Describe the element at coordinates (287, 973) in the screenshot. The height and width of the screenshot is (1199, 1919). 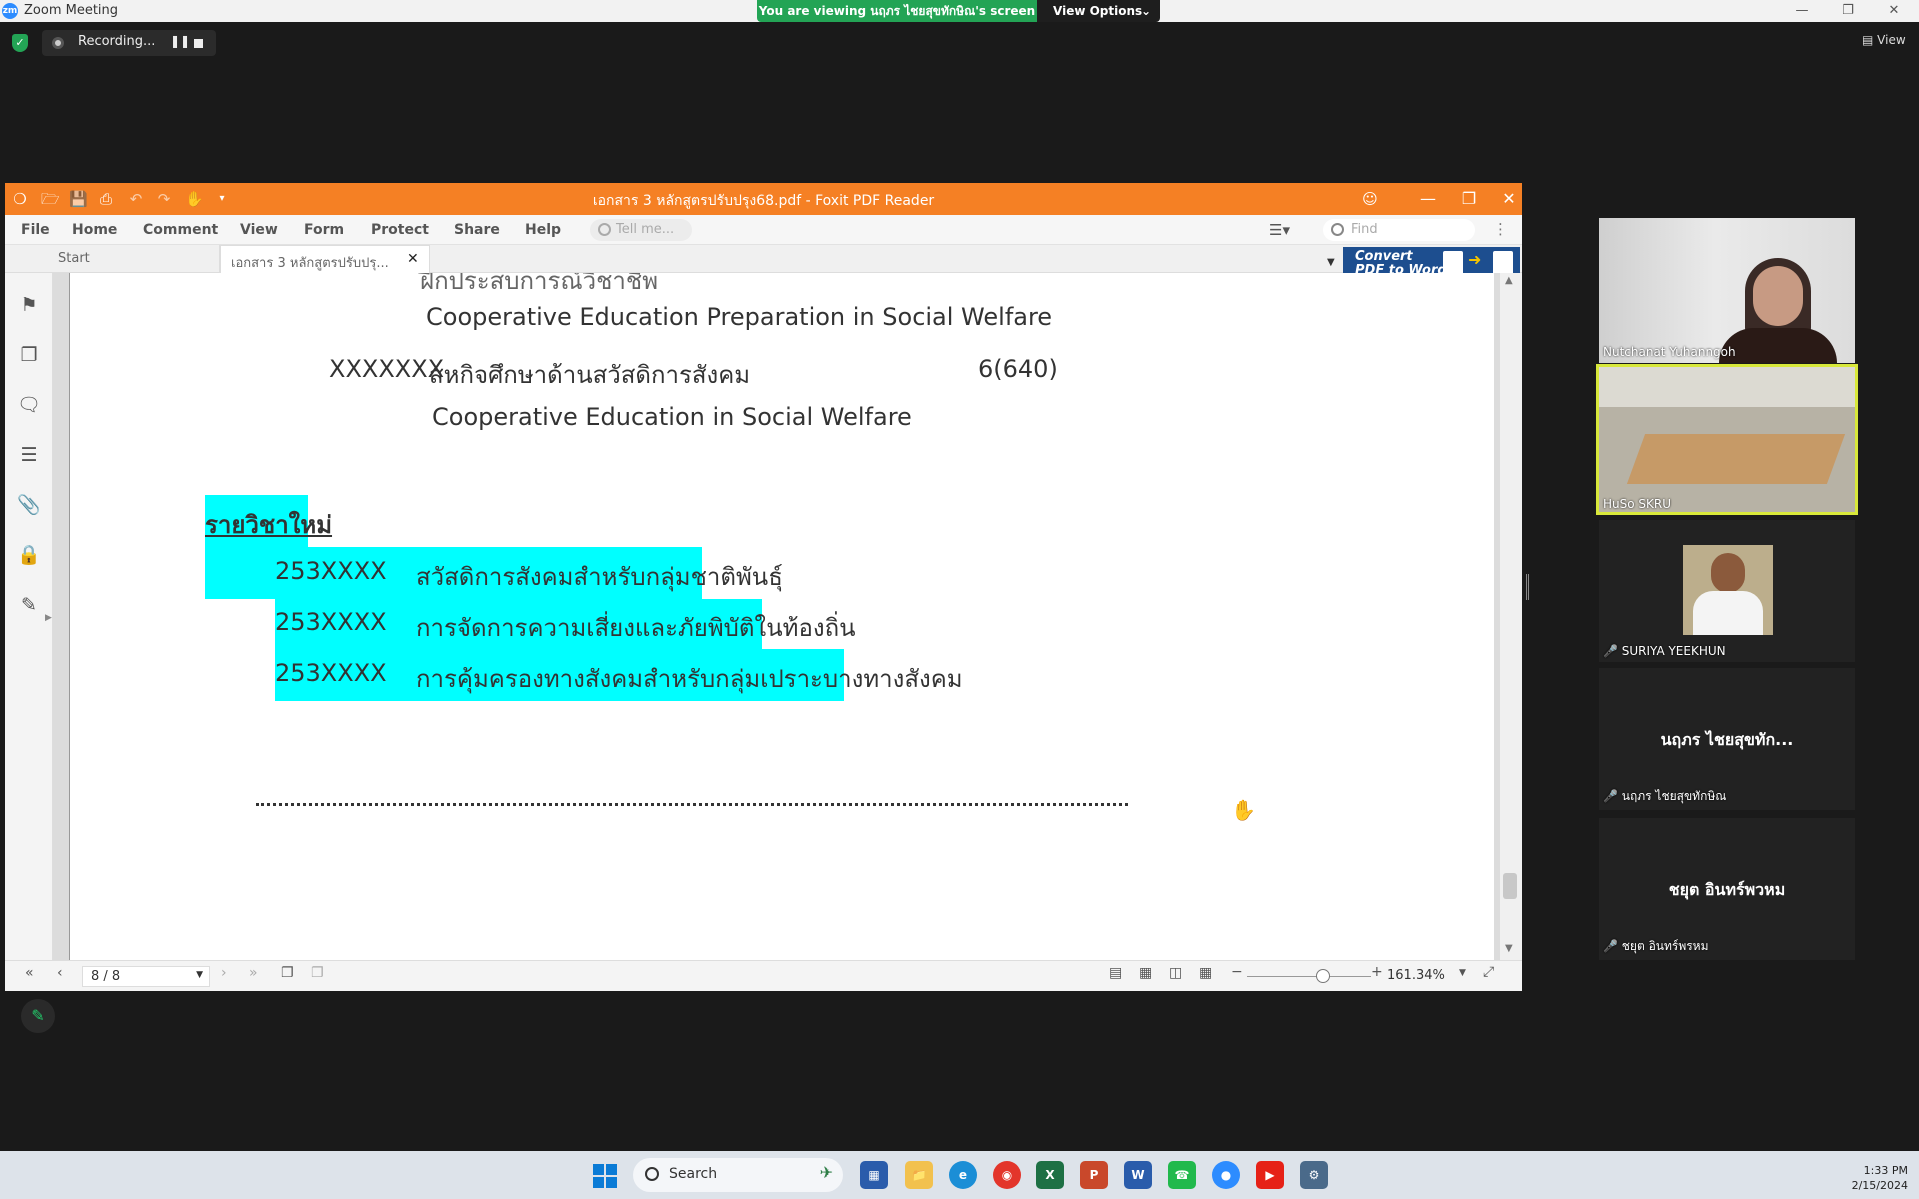
I see `previous-view-icon: ❐` at that location.